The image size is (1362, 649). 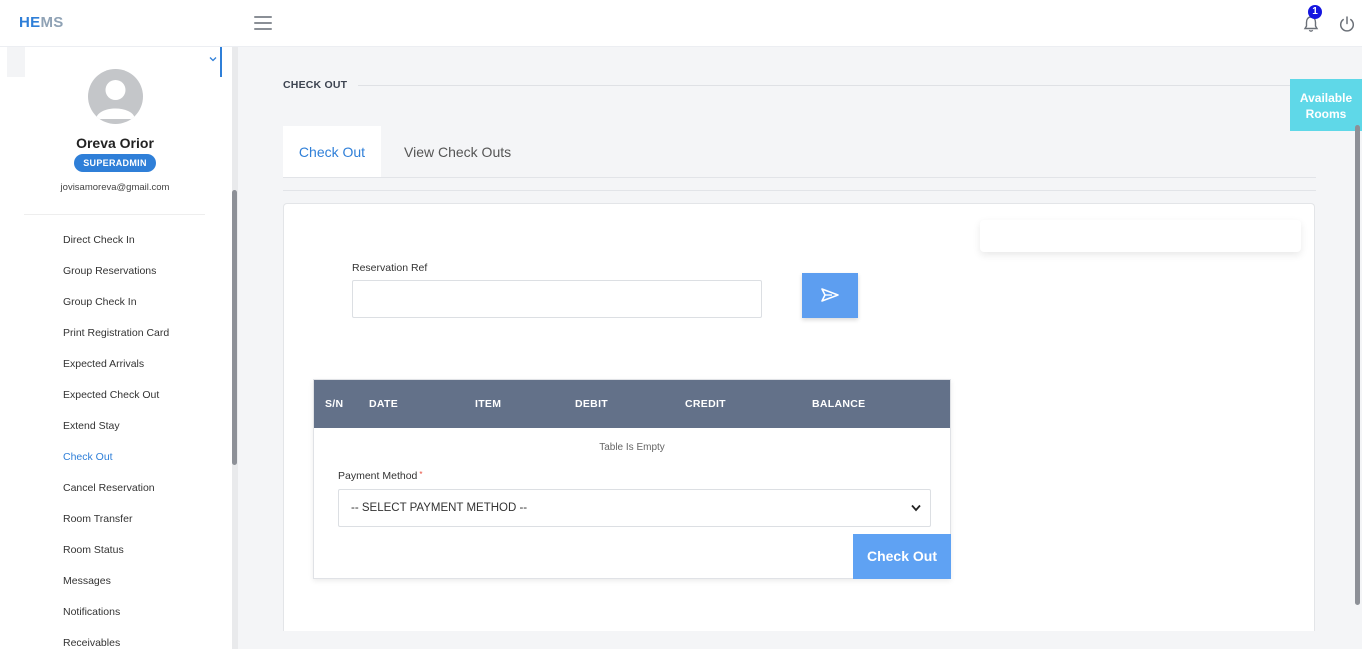 I want to click on user-email: jovisamoreva@gmail.com, so click(x=115, y=187).